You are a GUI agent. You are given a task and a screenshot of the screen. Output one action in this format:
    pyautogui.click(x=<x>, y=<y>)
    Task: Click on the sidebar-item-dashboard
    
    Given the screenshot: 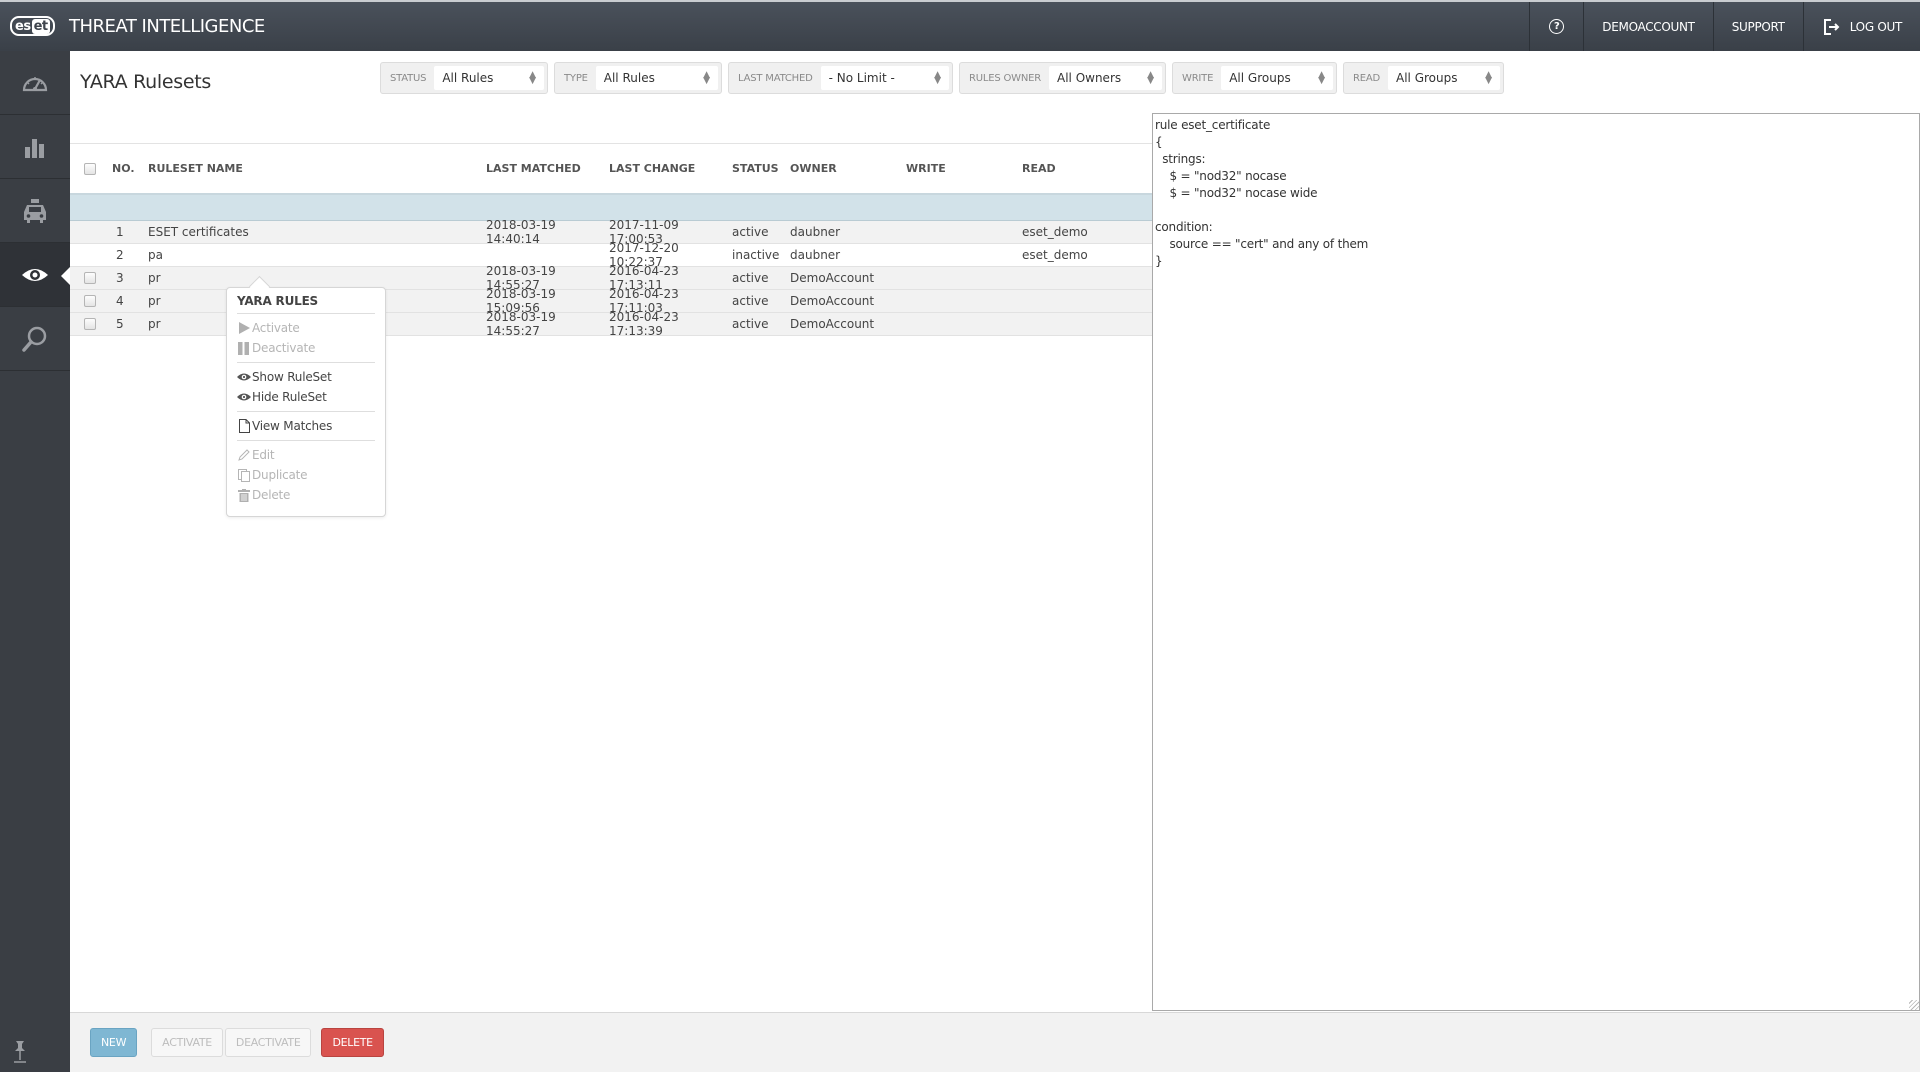 What is the action you would take?
    pyautogui.click(x=35, y=83)
    